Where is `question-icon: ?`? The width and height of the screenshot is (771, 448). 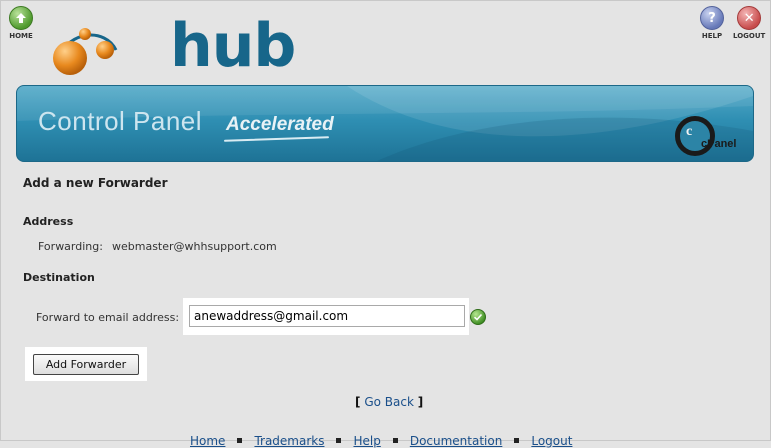 question-icon: ? is located at coordinates (712, 18).